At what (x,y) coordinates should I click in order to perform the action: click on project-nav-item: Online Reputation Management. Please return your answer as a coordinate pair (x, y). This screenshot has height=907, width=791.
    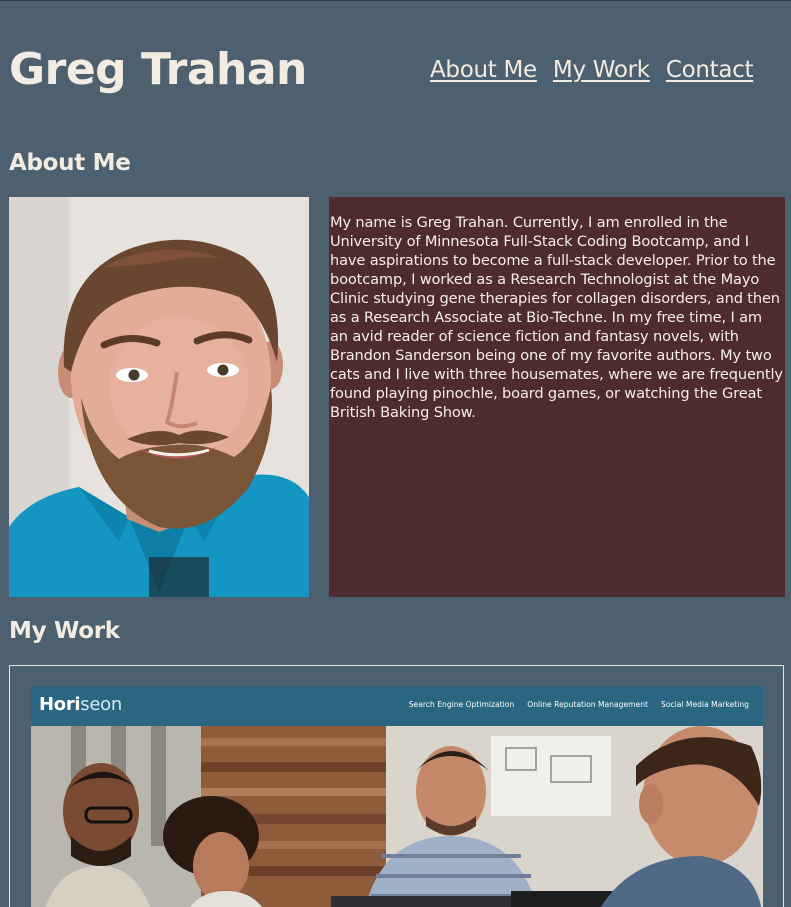
    Looking at the image, I should click on (587, 704).